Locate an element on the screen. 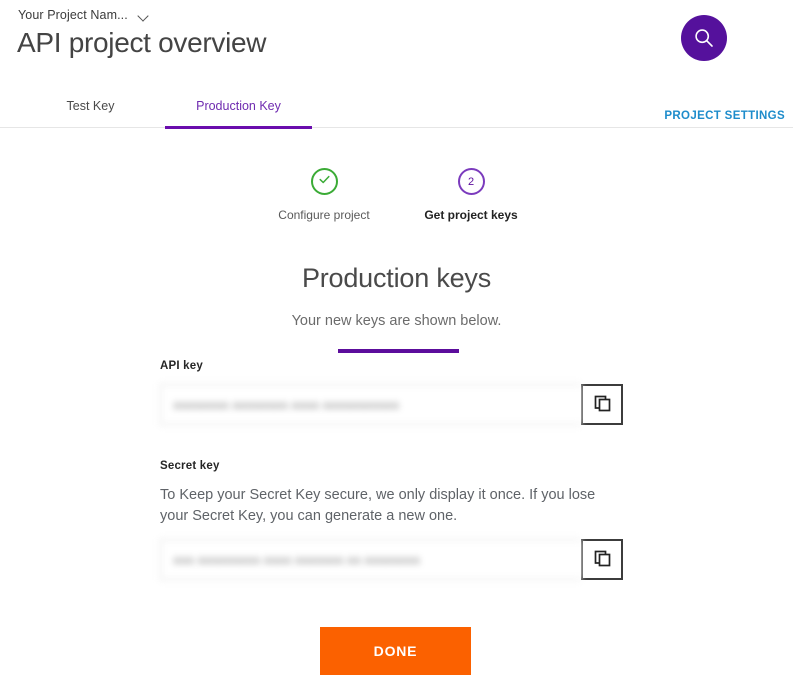 The image size is (793, 693). secret-key-row is located at coordinates (391, 559).